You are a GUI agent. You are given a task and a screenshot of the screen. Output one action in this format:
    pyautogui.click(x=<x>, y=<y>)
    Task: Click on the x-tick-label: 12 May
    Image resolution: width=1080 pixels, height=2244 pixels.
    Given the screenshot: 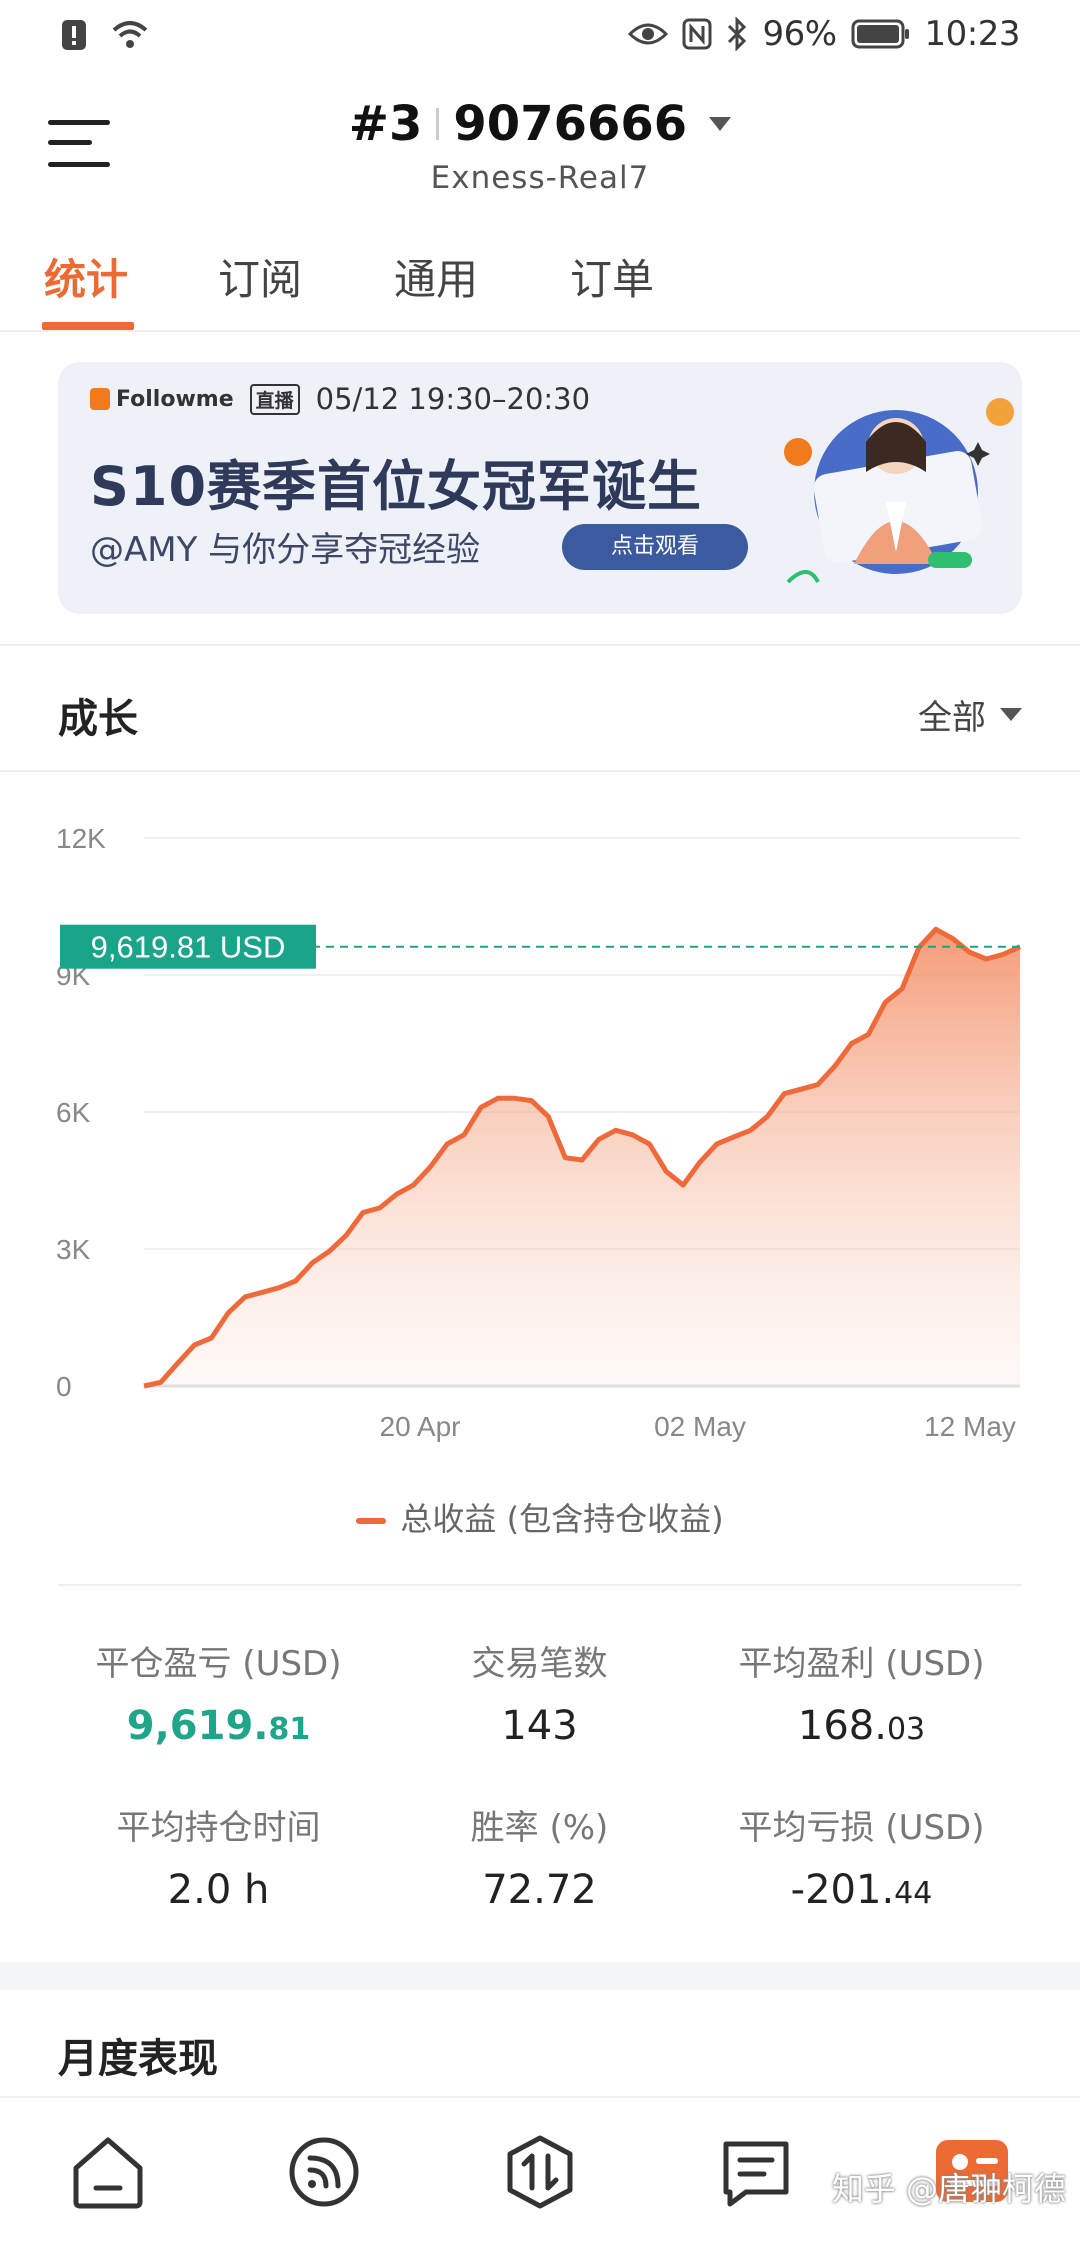 What is the action you would take?
    pyautogui.click(x=970, y=1426)
    